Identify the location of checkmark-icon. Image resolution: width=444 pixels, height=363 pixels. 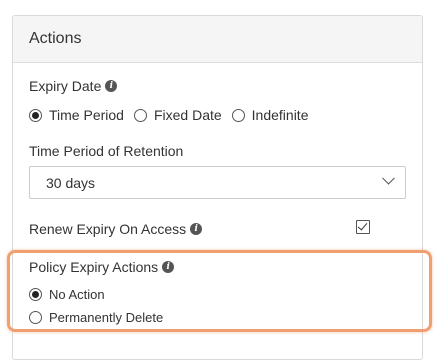
(362, 225).